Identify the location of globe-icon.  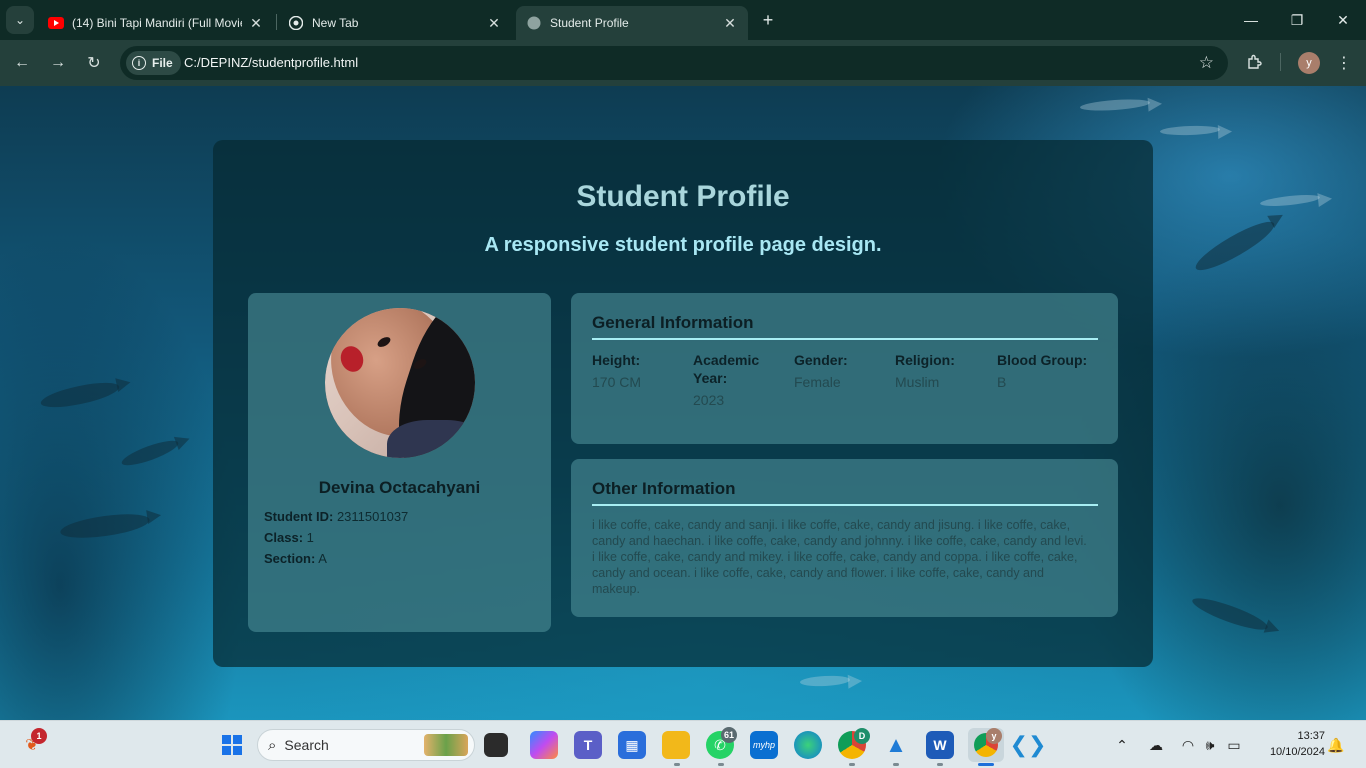
(534, 23).